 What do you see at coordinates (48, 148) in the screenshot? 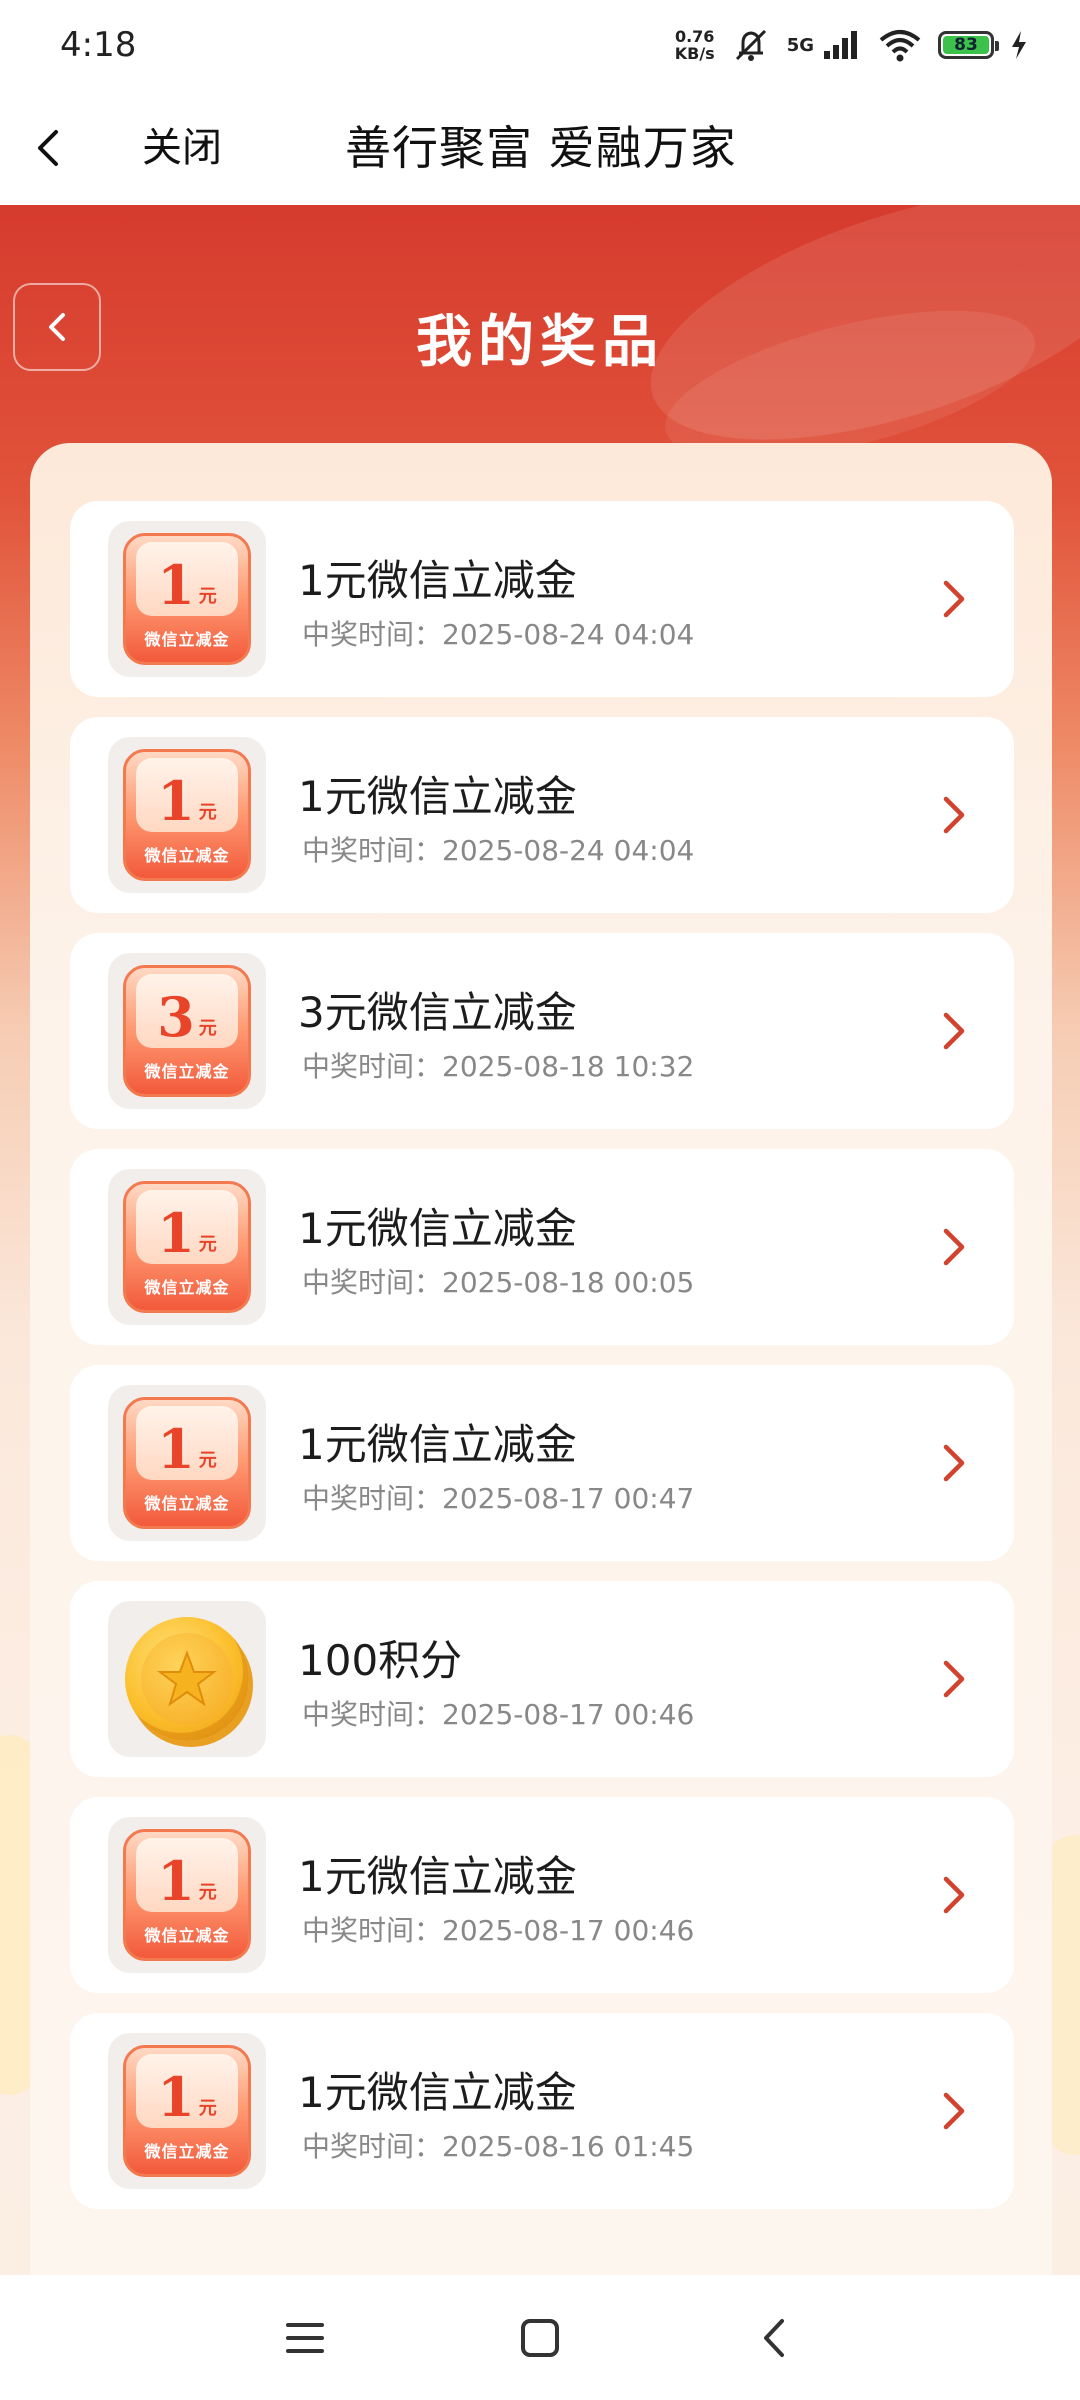
I see `nav-back-icon` at bounding box center [48, 148].